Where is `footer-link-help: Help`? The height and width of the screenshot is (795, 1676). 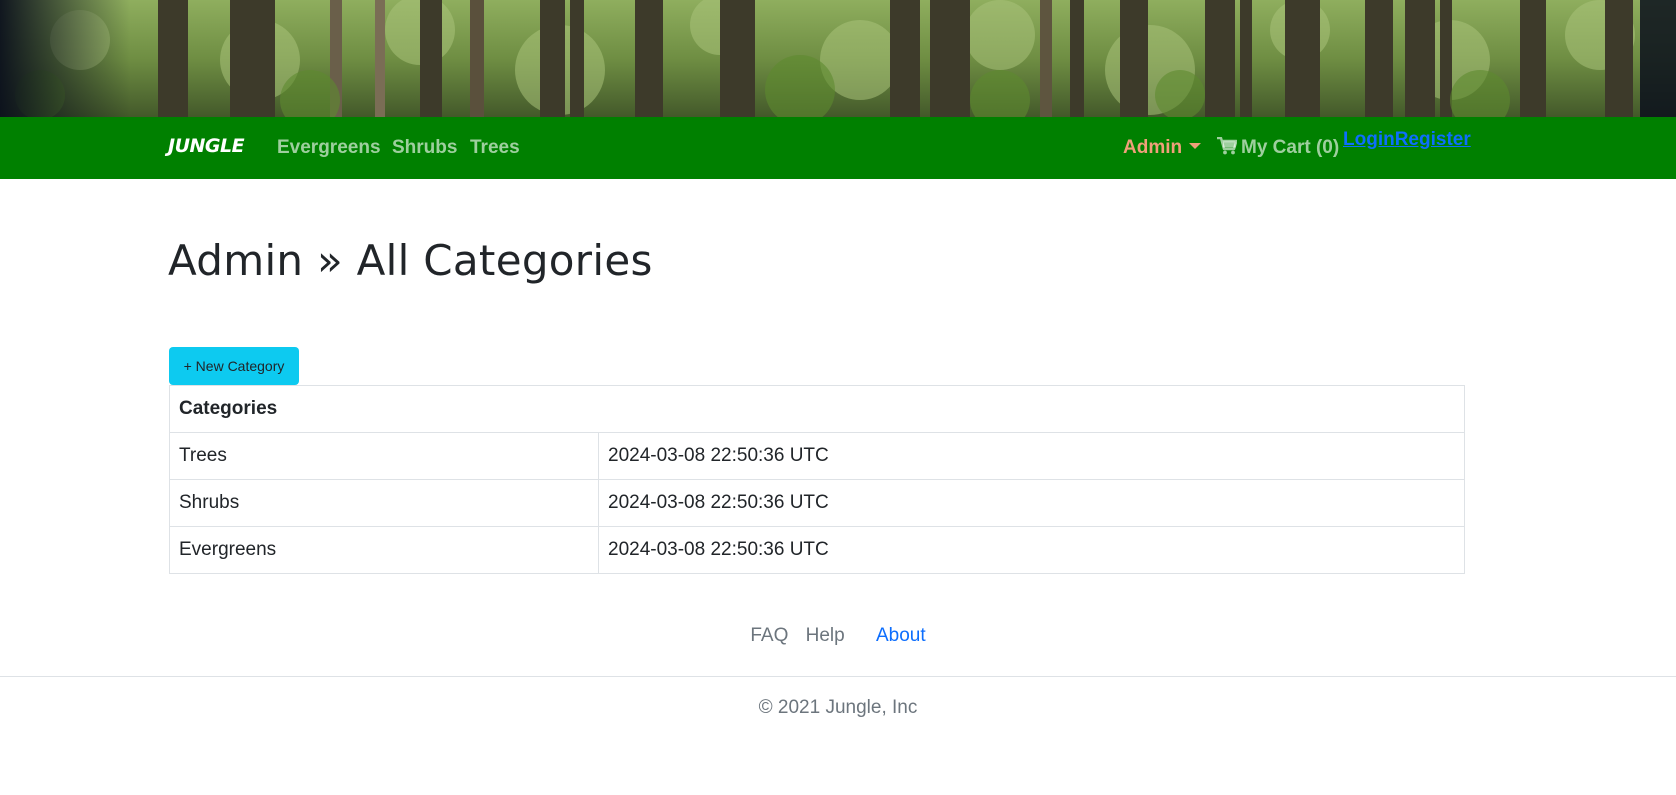 footer-link-help: Help is located at coordinates (825, 635).